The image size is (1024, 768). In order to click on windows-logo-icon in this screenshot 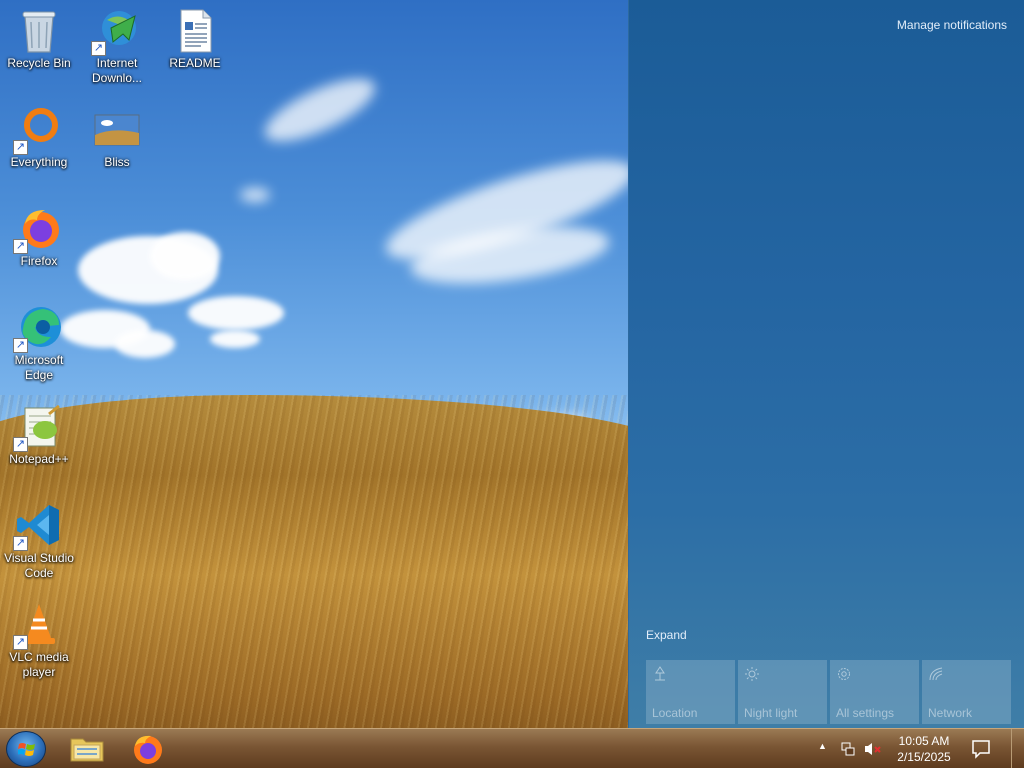, I will do `click(26, 749)`.